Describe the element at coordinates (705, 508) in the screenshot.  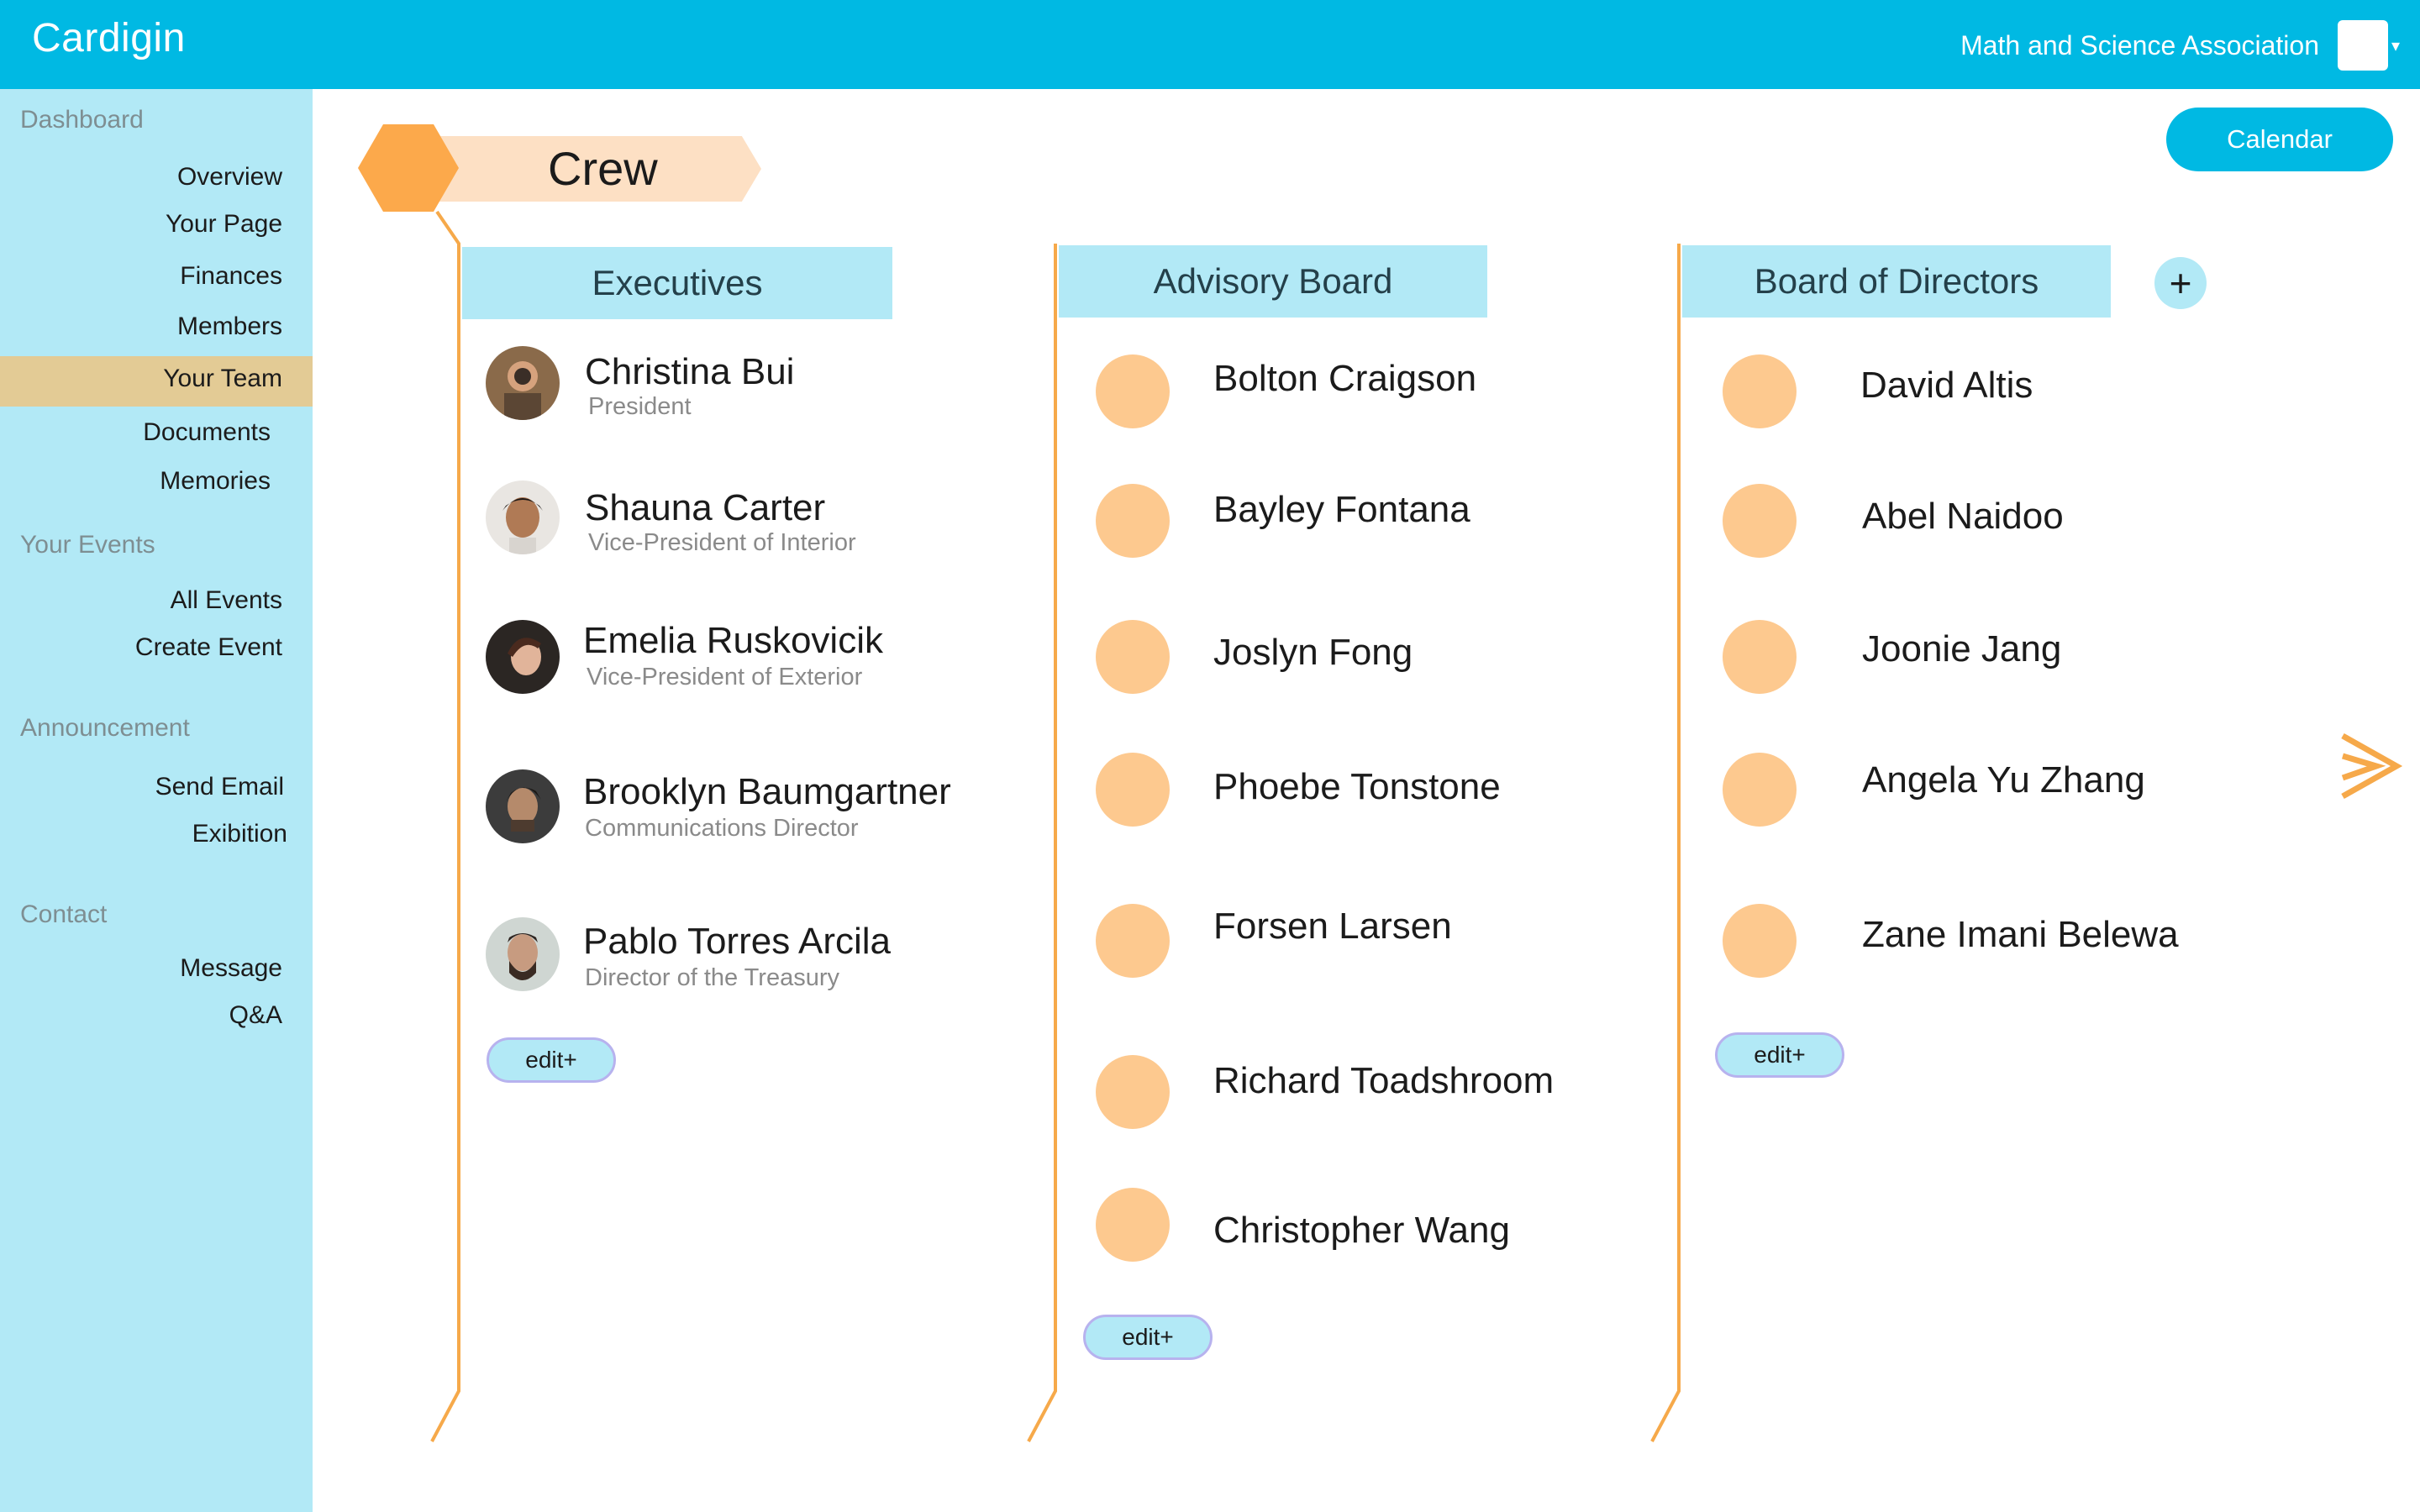
I see `member-name: Shauna Carter` at that location.